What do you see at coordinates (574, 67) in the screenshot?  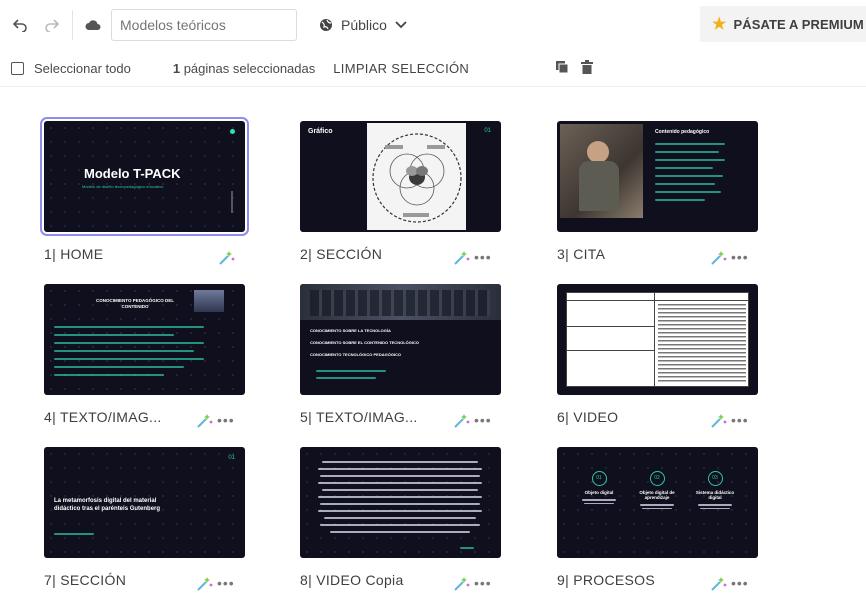 I see `selection-actions` at bounding box center [574, 67].